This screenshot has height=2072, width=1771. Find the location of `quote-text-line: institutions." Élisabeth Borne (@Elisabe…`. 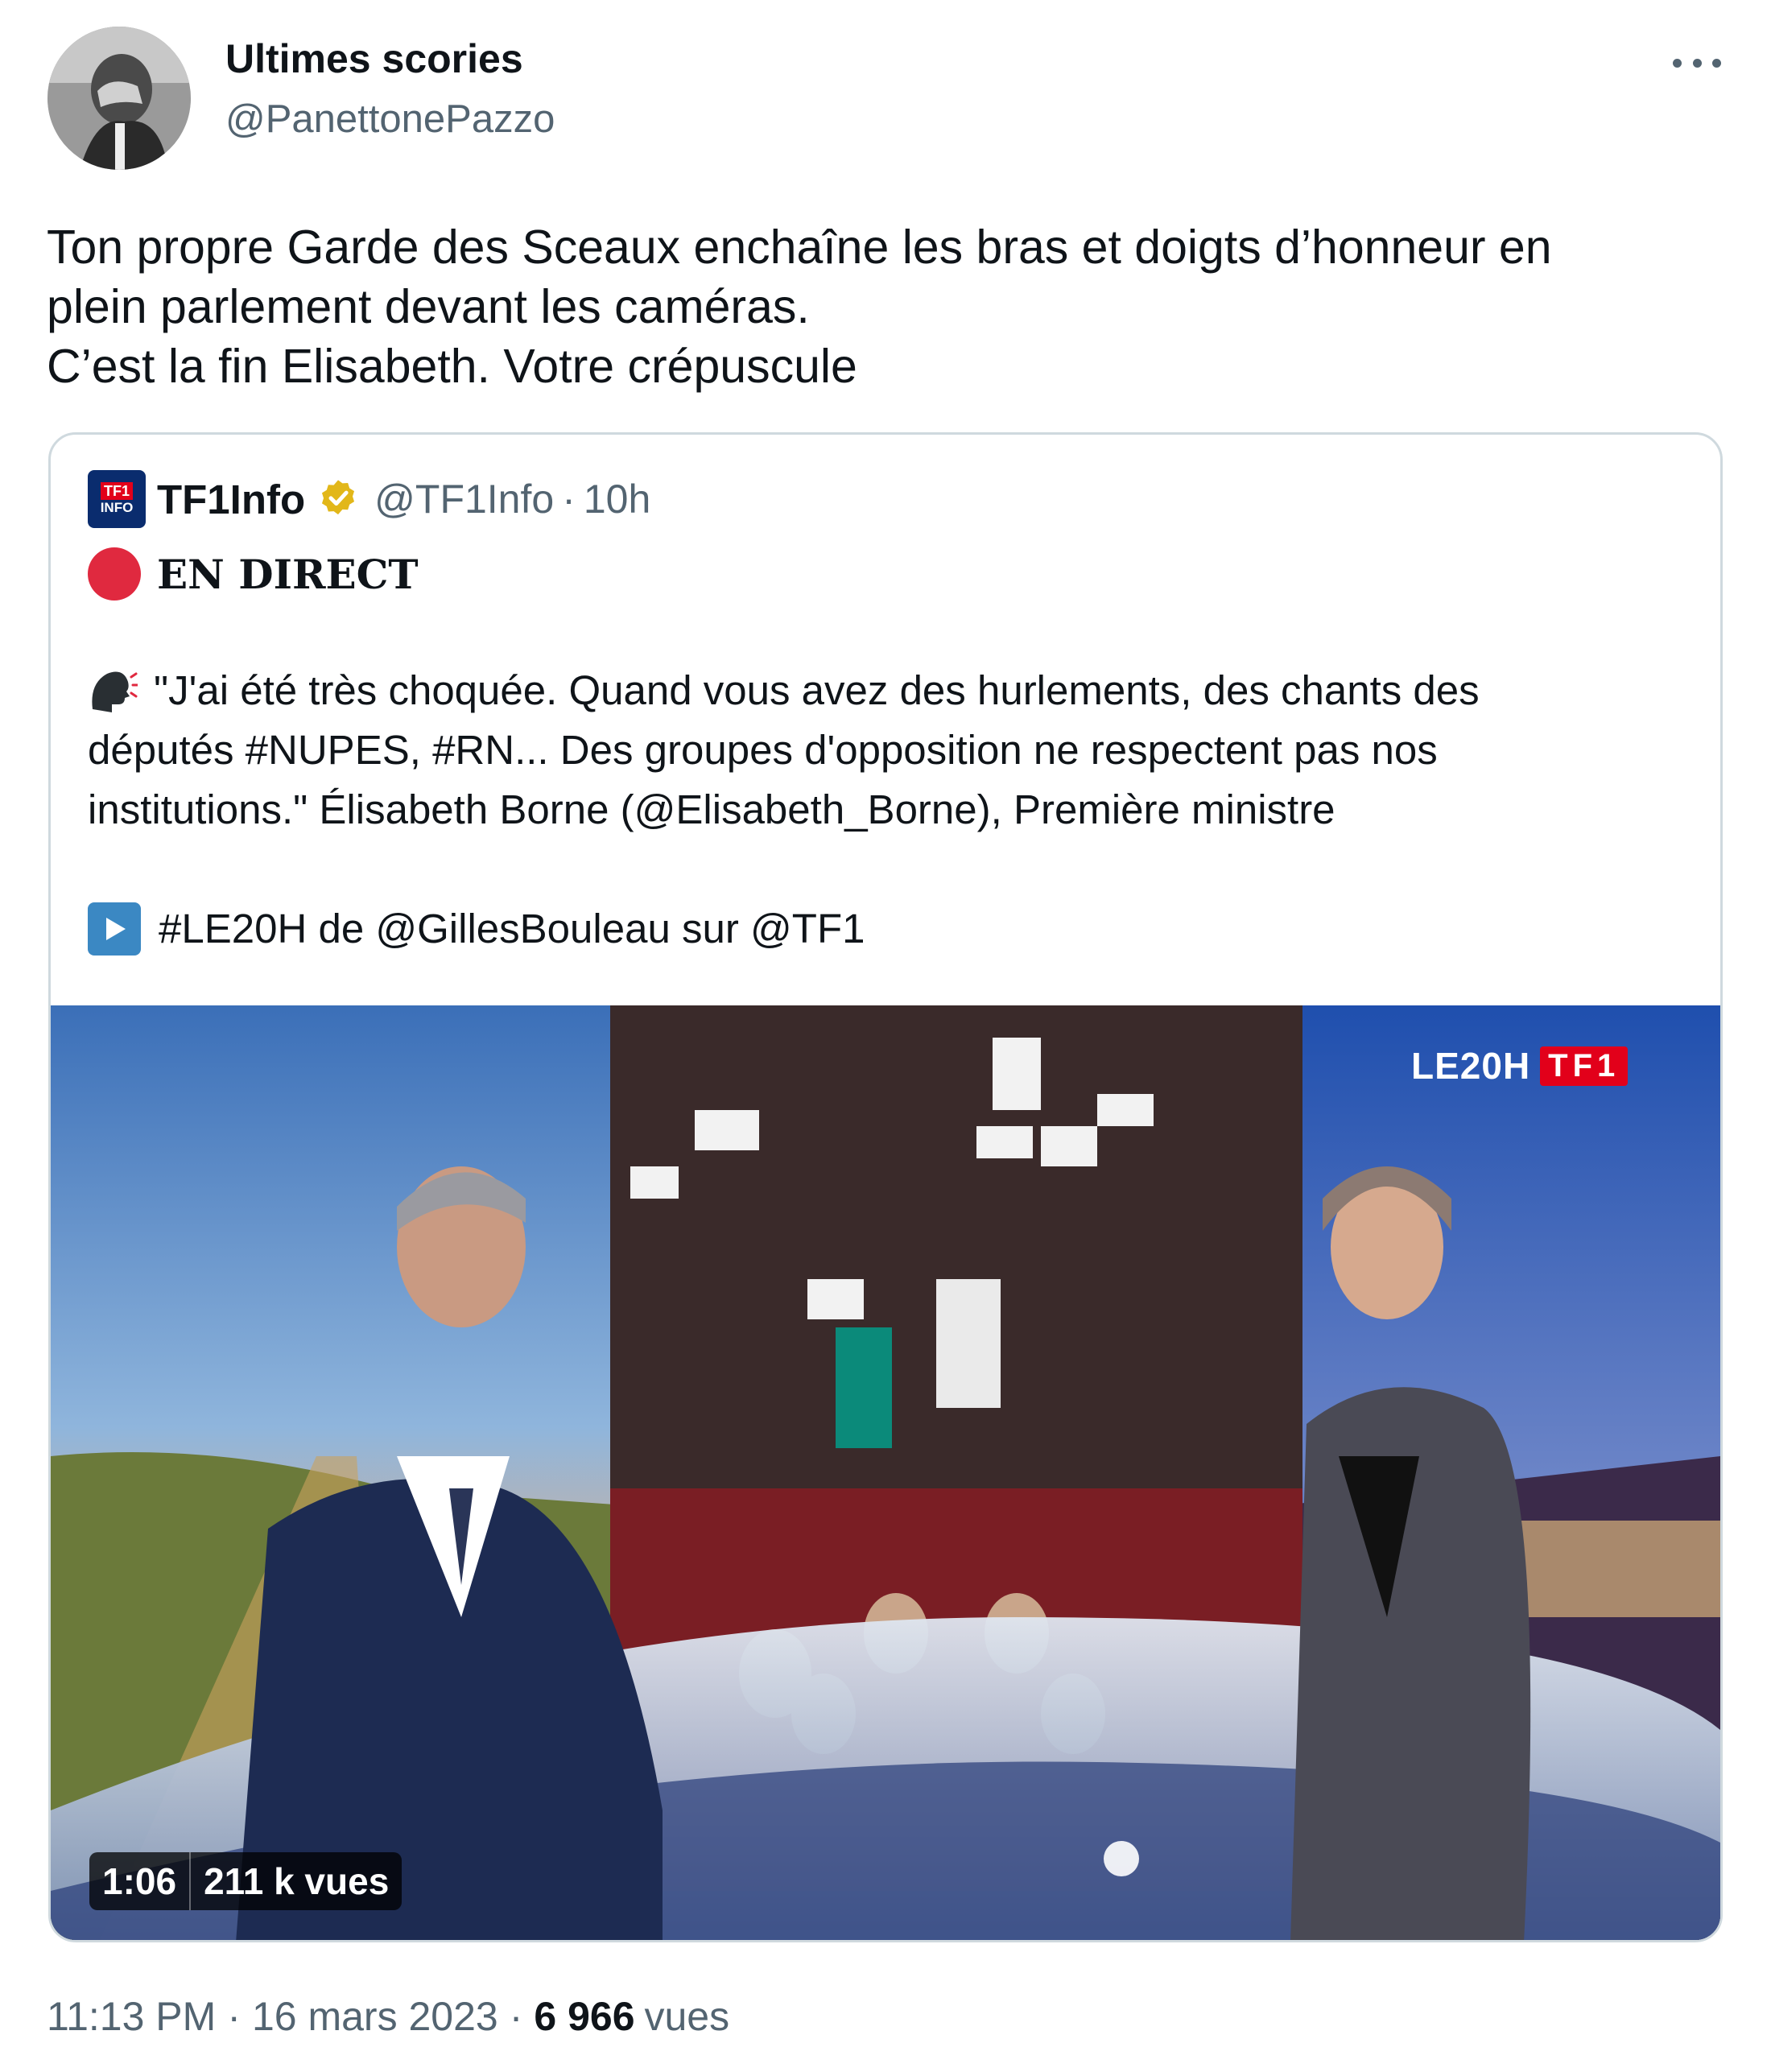

quote-text-line: institutions." Élisabeth Borne (@Elisabe… is located at coordinates (711, 809).